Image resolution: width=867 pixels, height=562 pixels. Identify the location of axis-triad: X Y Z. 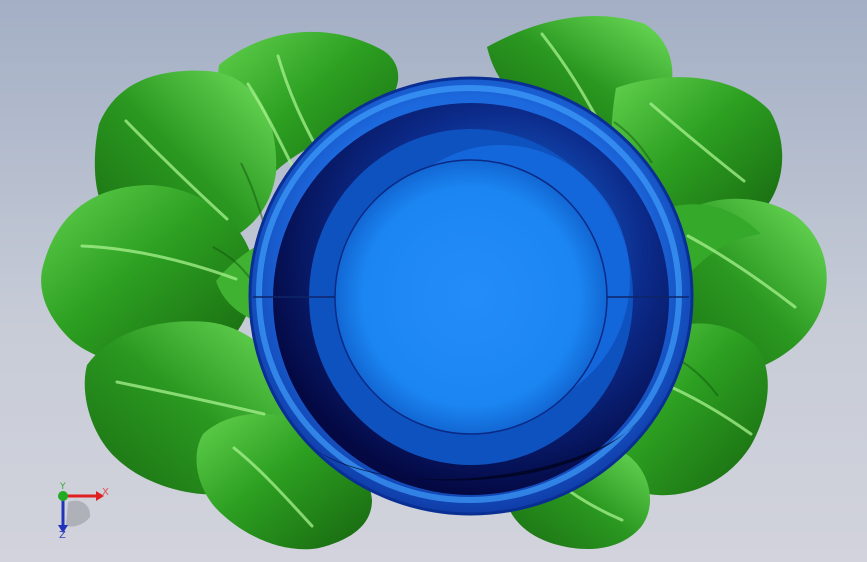
(83, 512).